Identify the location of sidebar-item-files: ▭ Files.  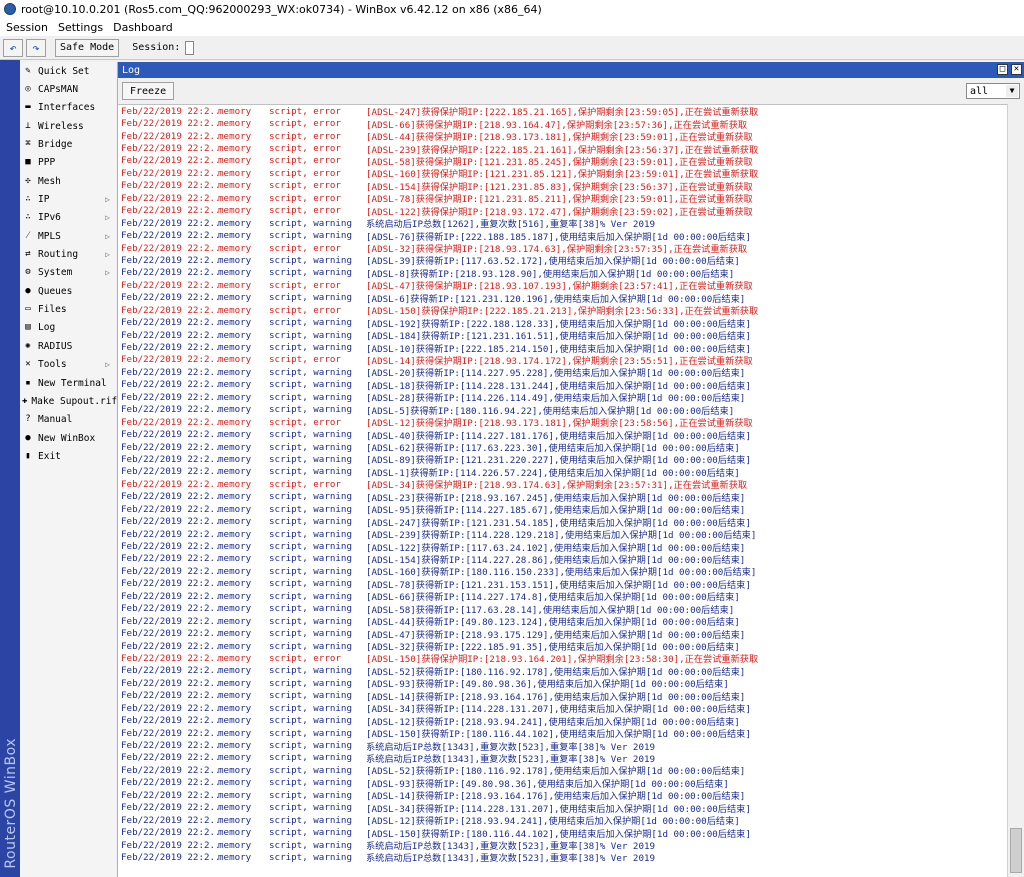
(68, 309).